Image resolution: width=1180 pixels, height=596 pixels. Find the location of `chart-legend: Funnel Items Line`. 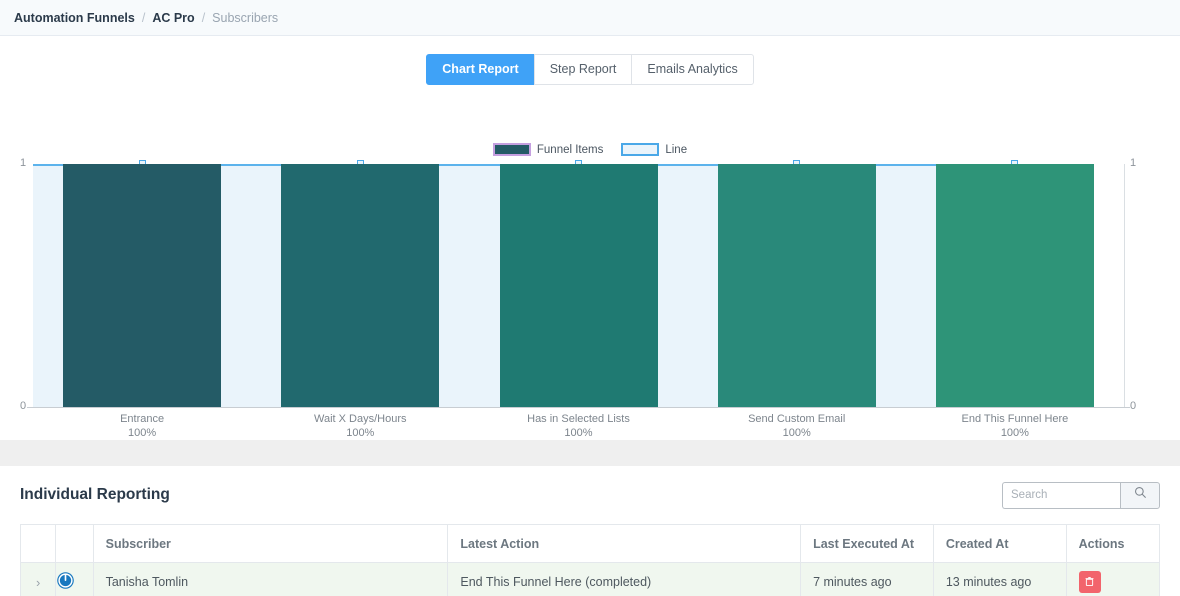

chart-legend: Funnel Items Line is located at coordinates (590, 149).